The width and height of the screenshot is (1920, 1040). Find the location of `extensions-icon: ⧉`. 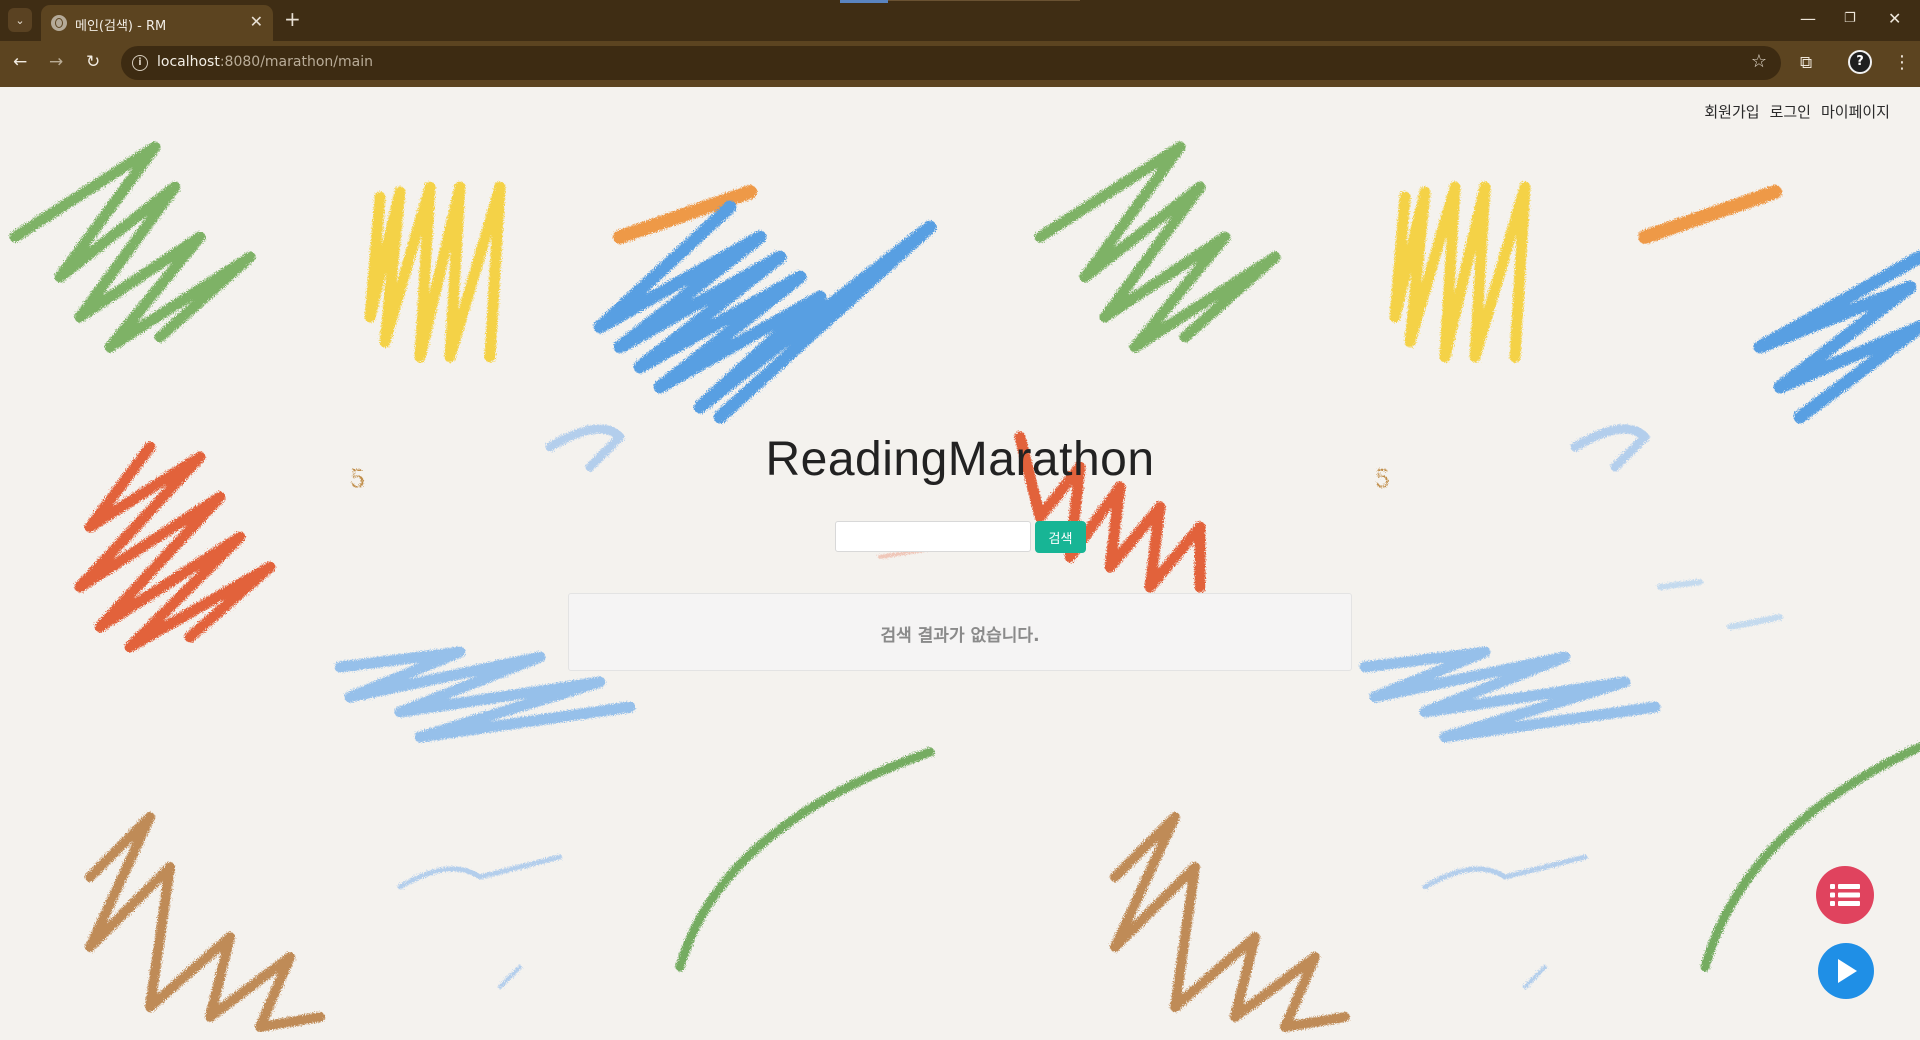

extensions-icon: ⧉ is located at coordinates (1806, 63).